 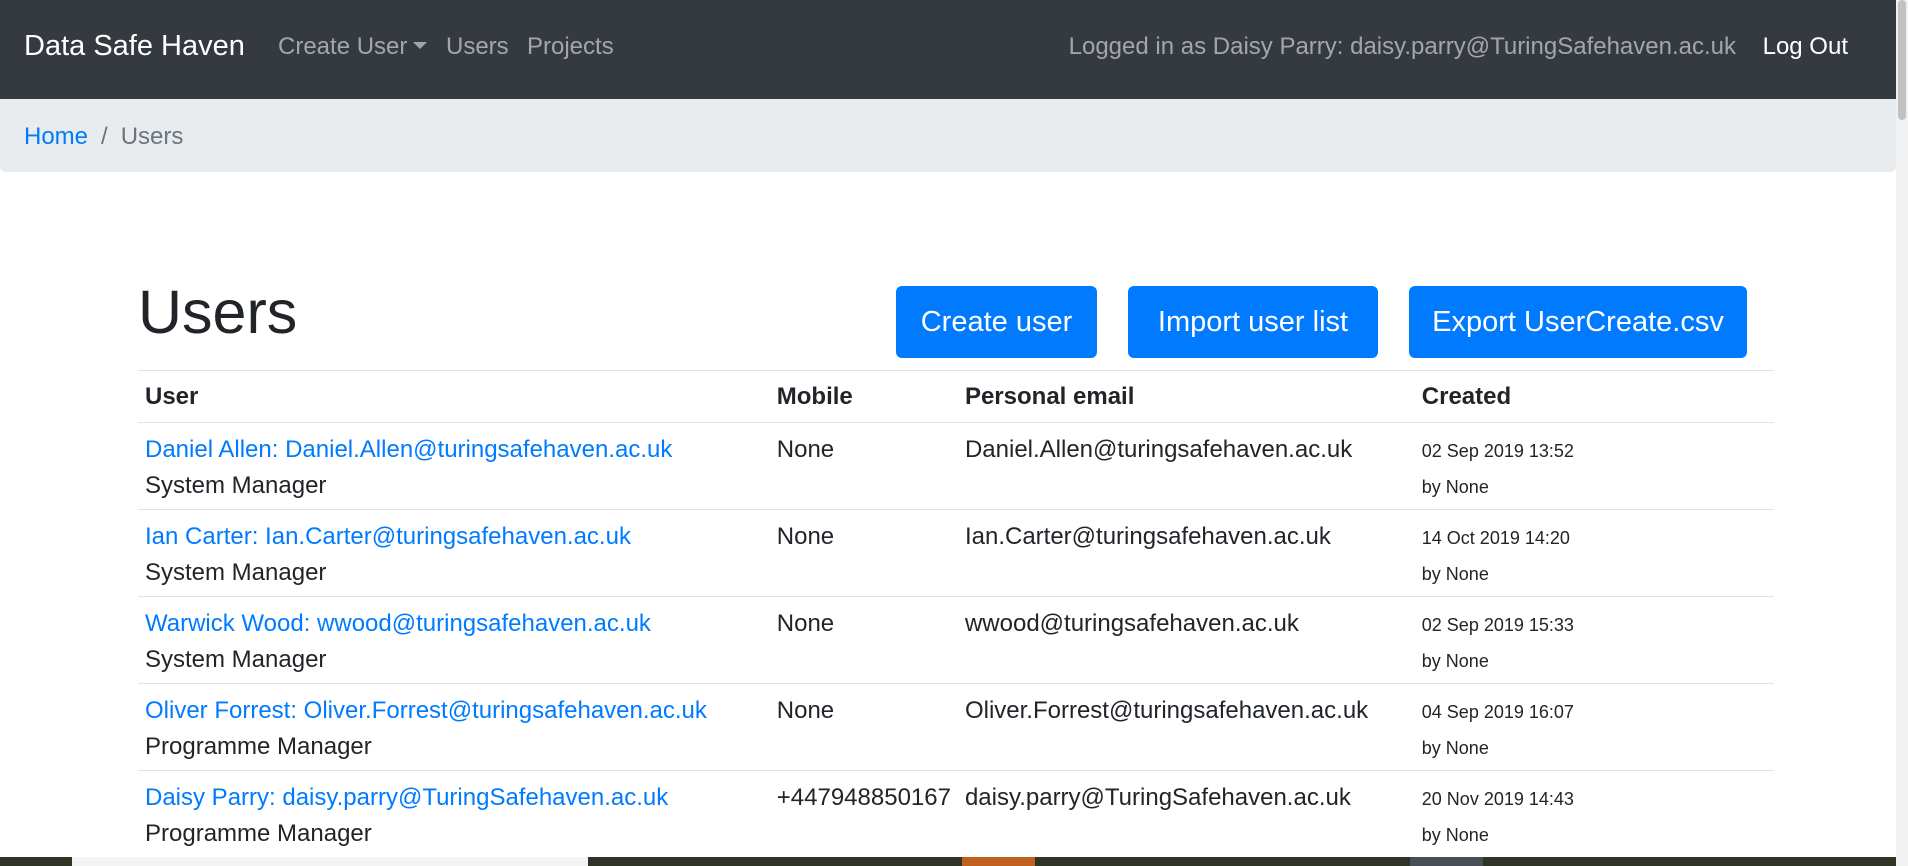 I want to click on breadcrumb-current: Users, so click(x=152, y=136).